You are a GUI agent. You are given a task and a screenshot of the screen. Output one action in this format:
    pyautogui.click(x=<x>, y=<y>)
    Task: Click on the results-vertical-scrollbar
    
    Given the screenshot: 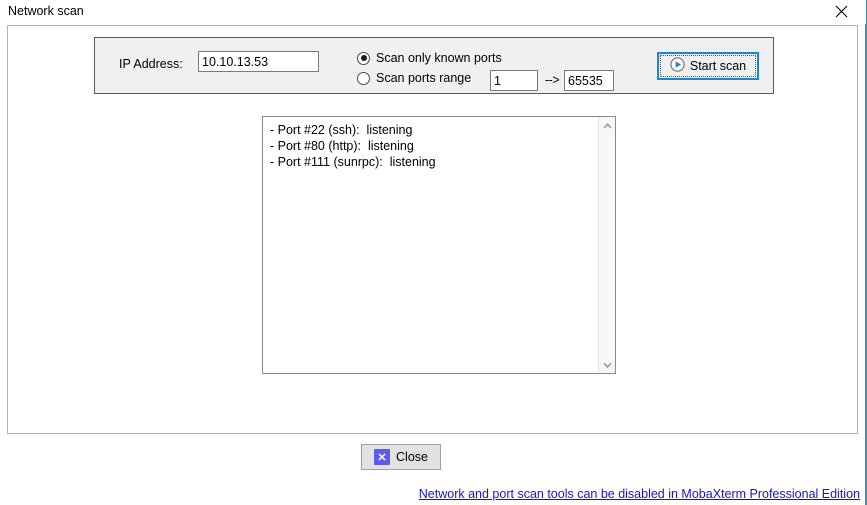 What is the action you would take?
    pyautogui.click(x=606, y=245)
    